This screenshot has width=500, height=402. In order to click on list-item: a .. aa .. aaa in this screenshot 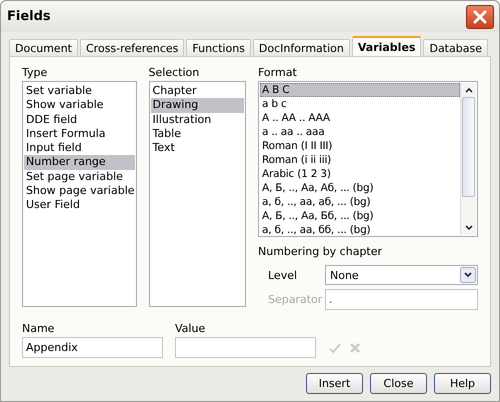, I will do `click(360, 132)`.